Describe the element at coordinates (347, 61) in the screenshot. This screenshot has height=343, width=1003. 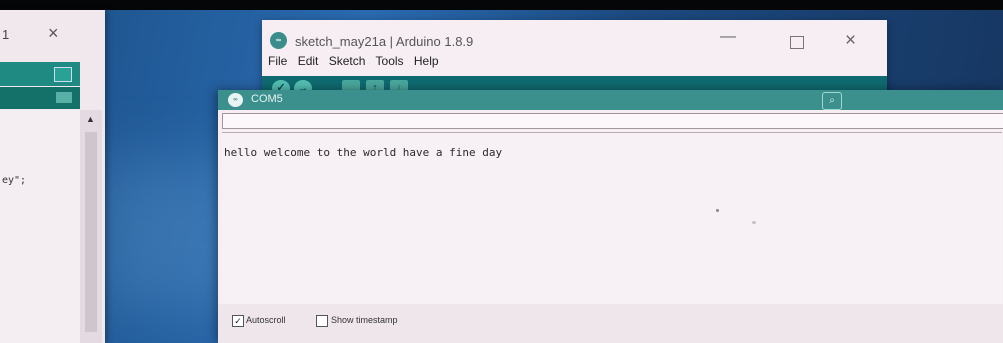
I see `menu-sketch: Sketch` at that location.